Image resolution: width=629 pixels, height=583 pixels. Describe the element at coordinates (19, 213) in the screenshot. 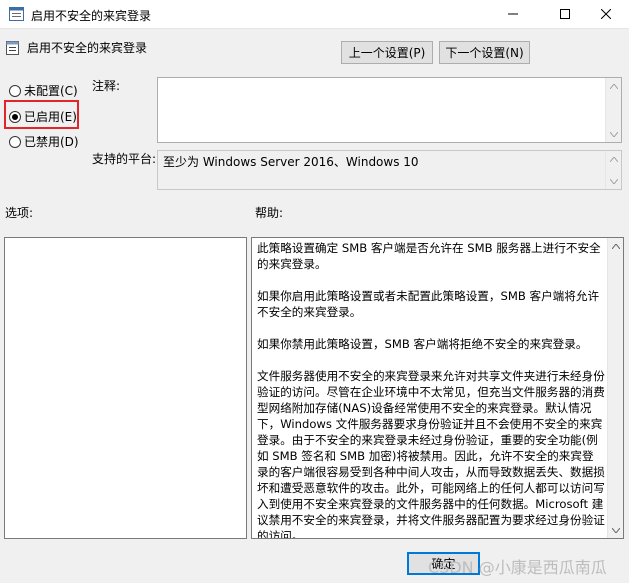

I see `options-label: 选项:` at that location.